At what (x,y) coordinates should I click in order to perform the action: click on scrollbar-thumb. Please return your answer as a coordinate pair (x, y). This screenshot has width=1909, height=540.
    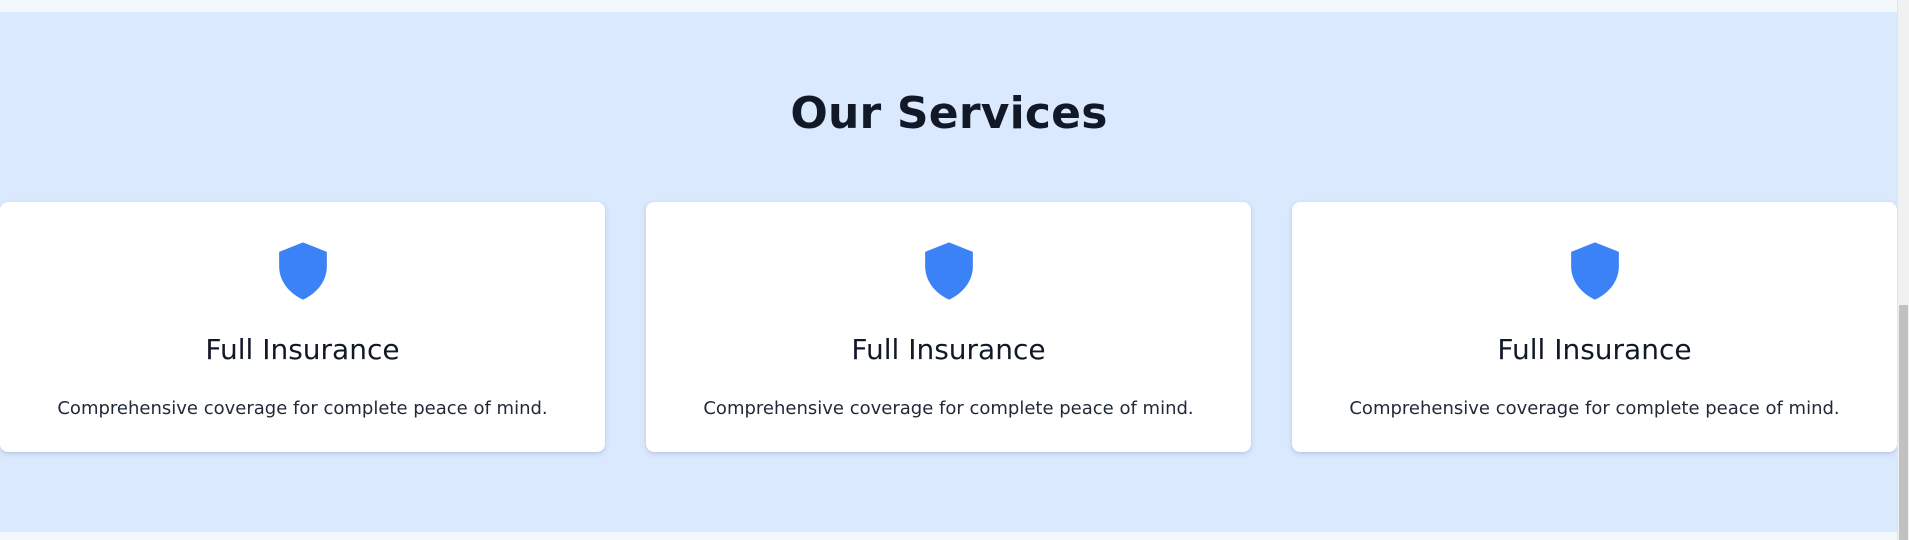
    Looking at the image, I should click on (1903, 422).